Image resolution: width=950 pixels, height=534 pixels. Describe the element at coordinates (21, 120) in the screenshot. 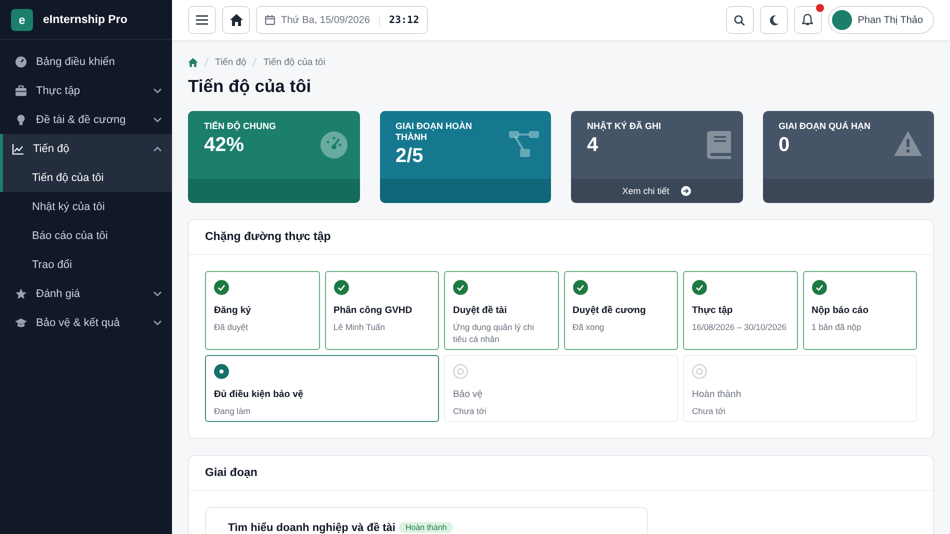

I see `lightbulb-icon` at that location.